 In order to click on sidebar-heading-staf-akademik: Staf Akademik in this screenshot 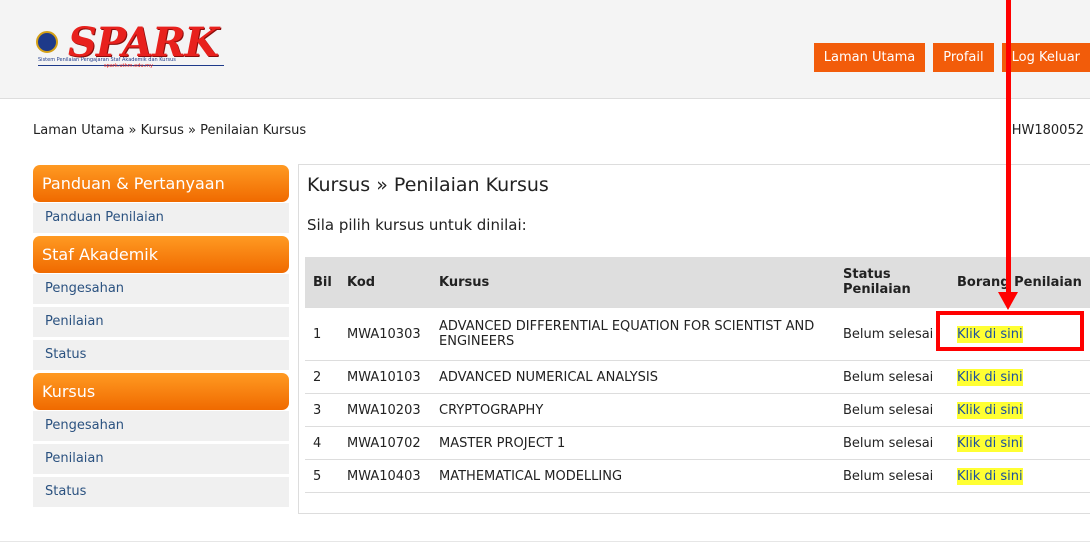, I will do `click(161, 254)`.